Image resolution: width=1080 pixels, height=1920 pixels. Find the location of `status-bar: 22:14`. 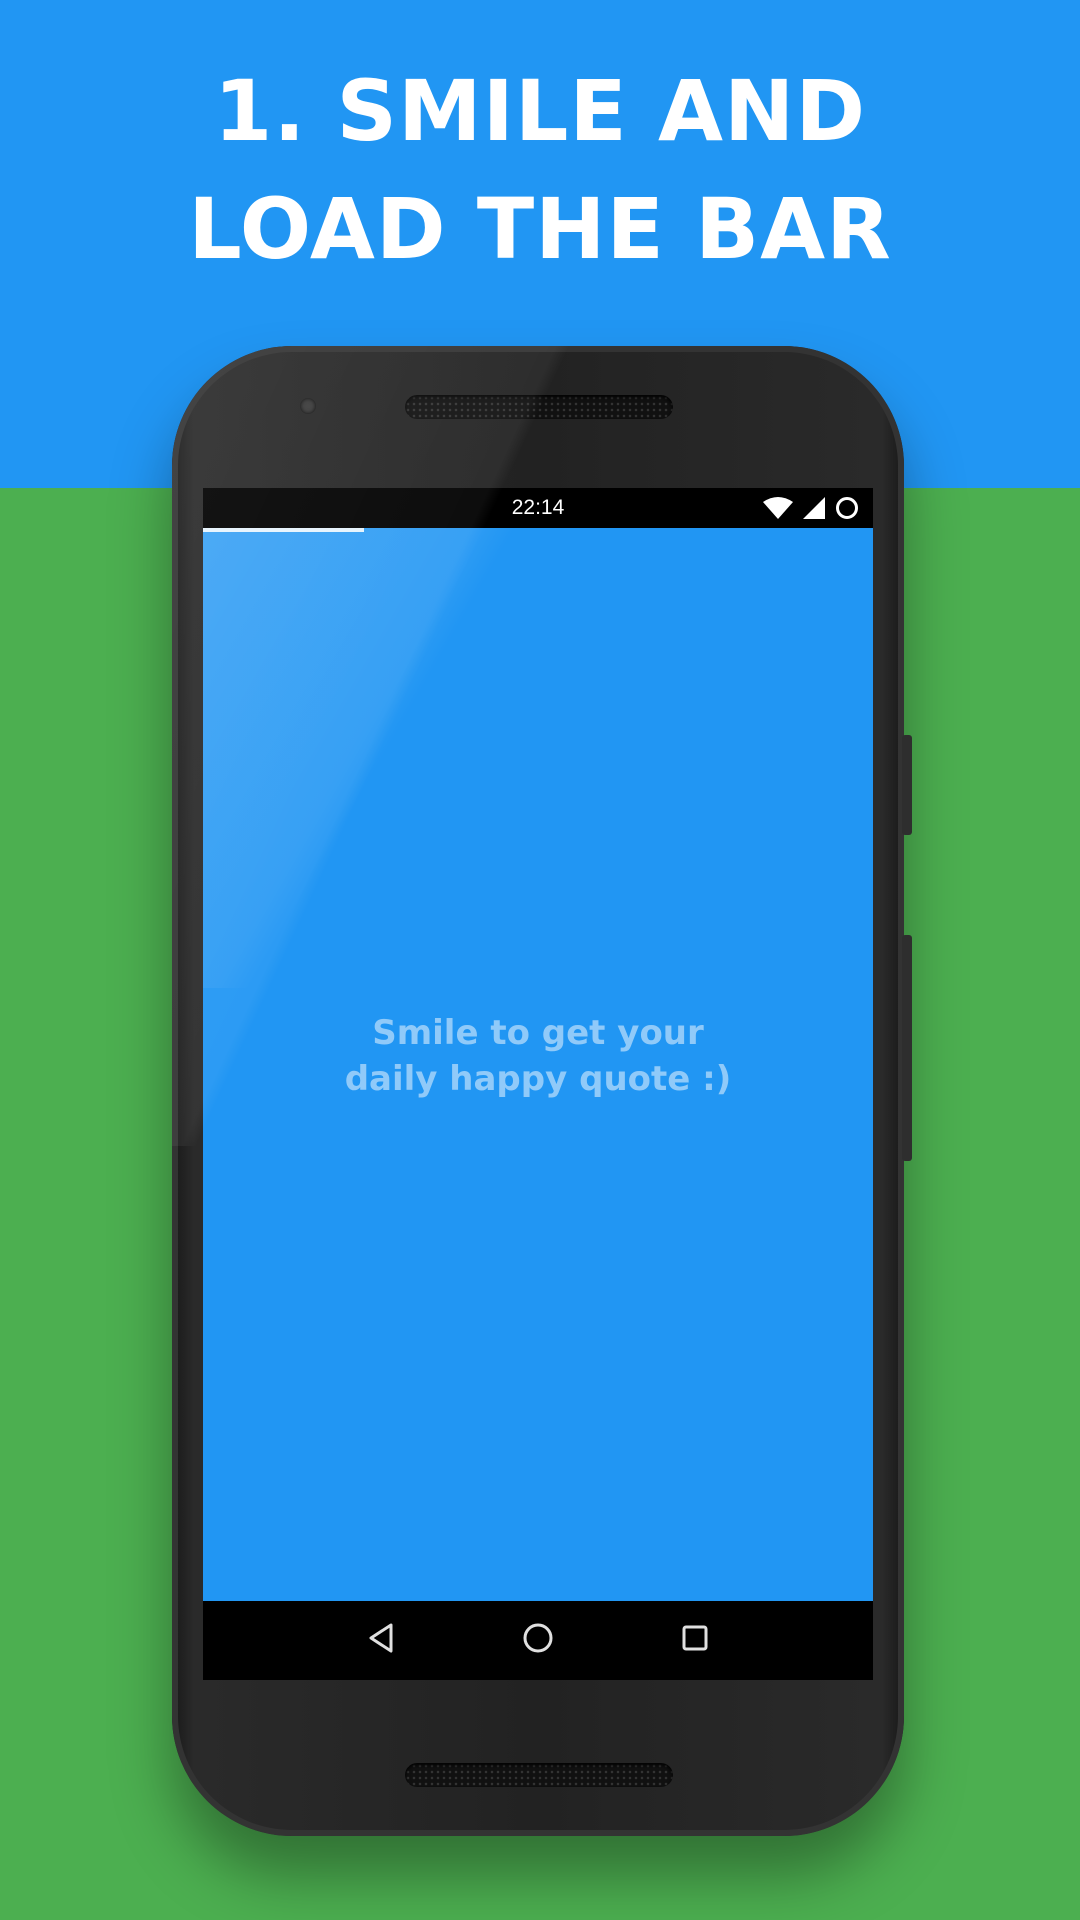

status-bar: 22:14 is located at coordinates (538, 508).